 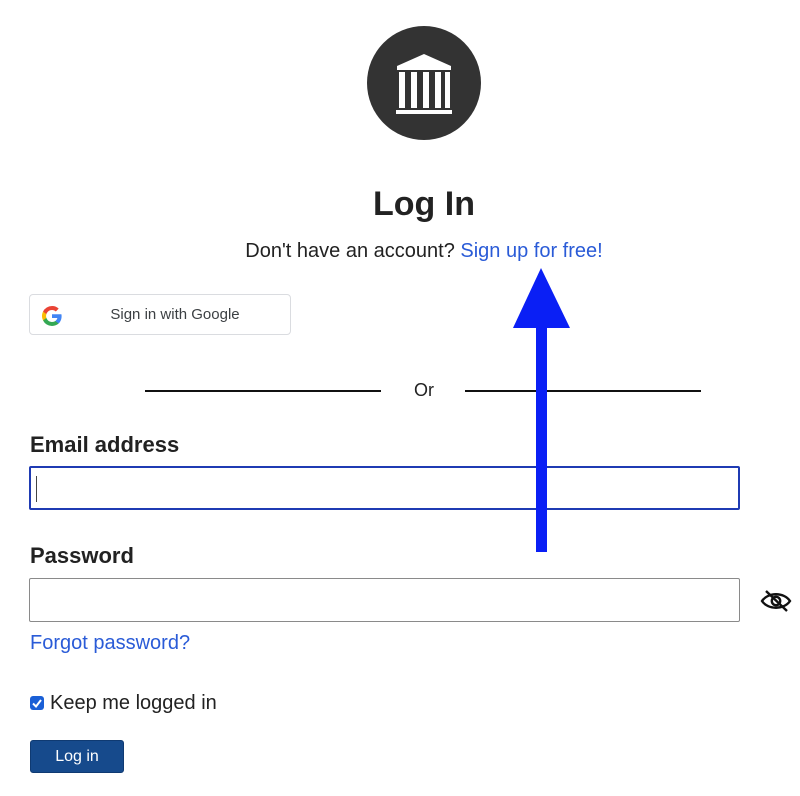 I want to click on divider-right, so click(x=583, y=391).